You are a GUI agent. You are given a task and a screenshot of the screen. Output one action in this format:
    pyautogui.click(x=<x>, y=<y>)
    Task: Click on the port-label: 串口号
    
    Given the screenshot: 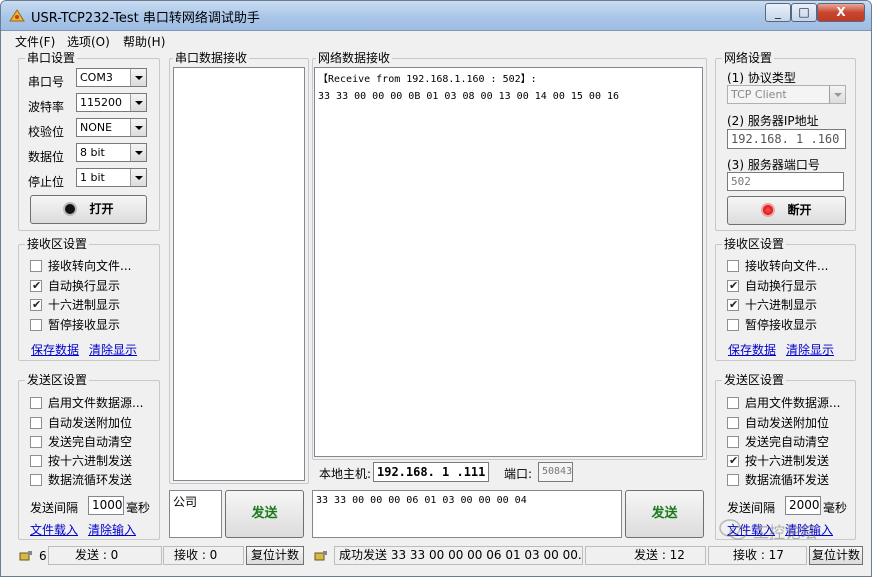 What is the action you would take?
    pyautogui.click(x=46, y=82)
    